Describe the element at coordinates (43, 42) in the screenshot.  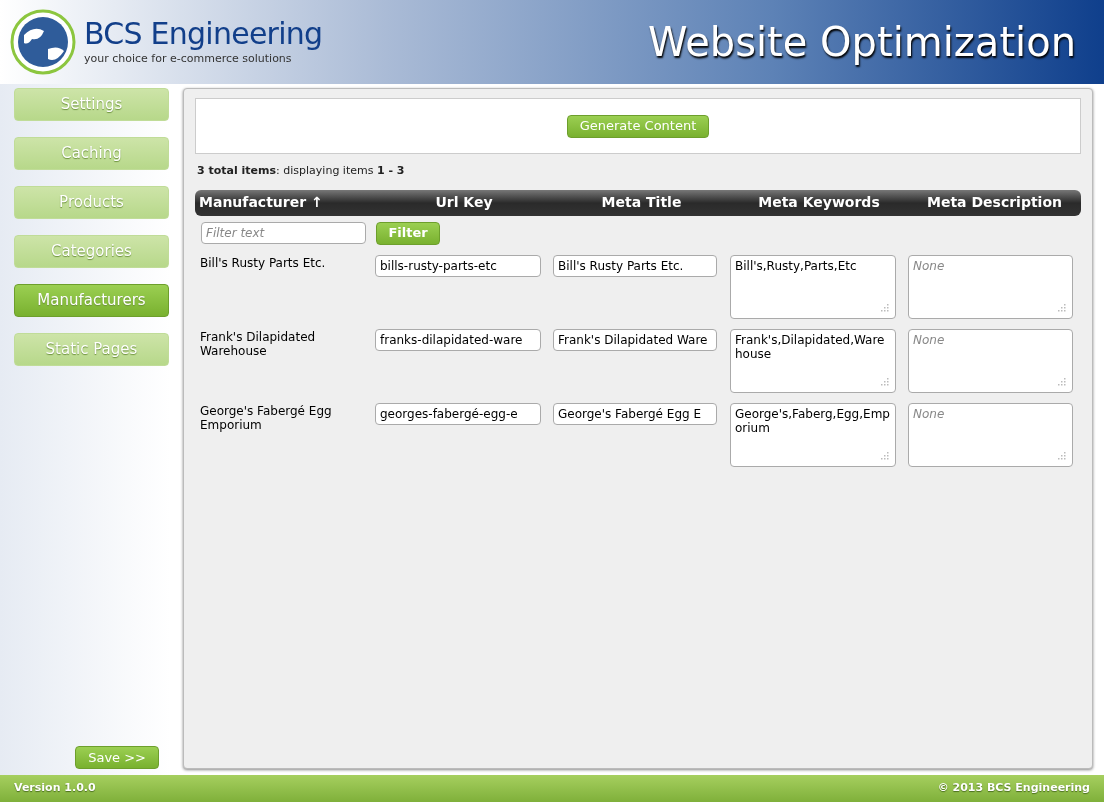
I see `globe-logo-icon` at that location.